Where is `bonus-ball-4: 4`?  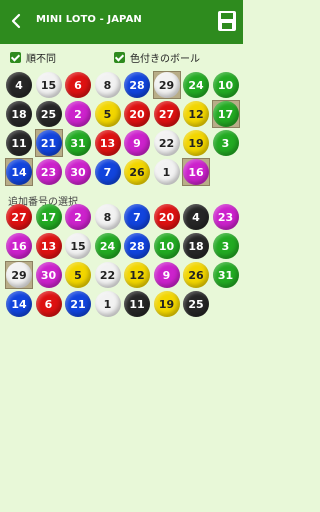
bonus-ball-4: 4 is located at coordinates (196, 217).